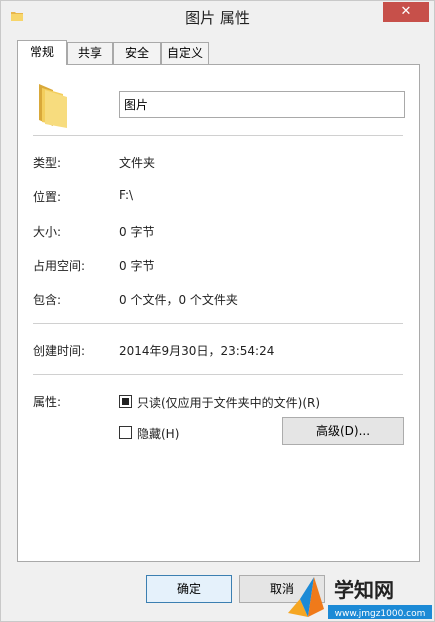 The width and height of the screenshot is (435, 622). I want to click on attributes-label: 属性:, so click(47, 402).